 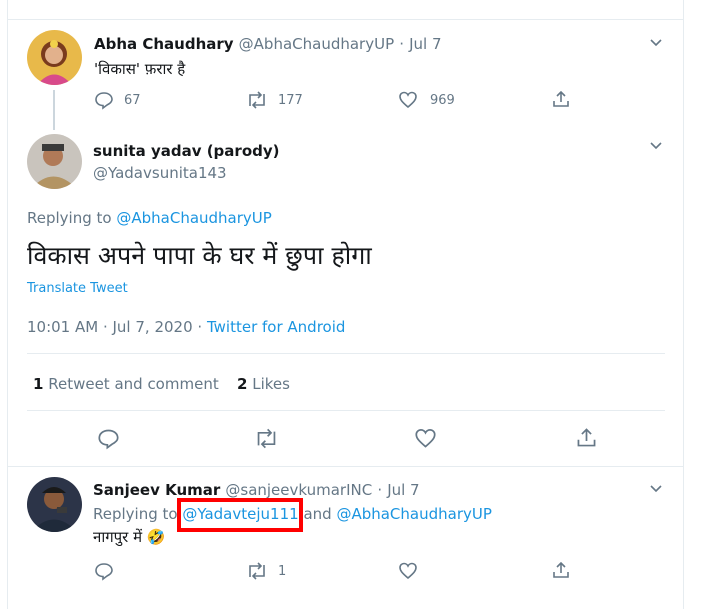 What do you see at coordinates (346, 19) in the screenshot?
I see `top-divider` at bounding box center [346, 19].